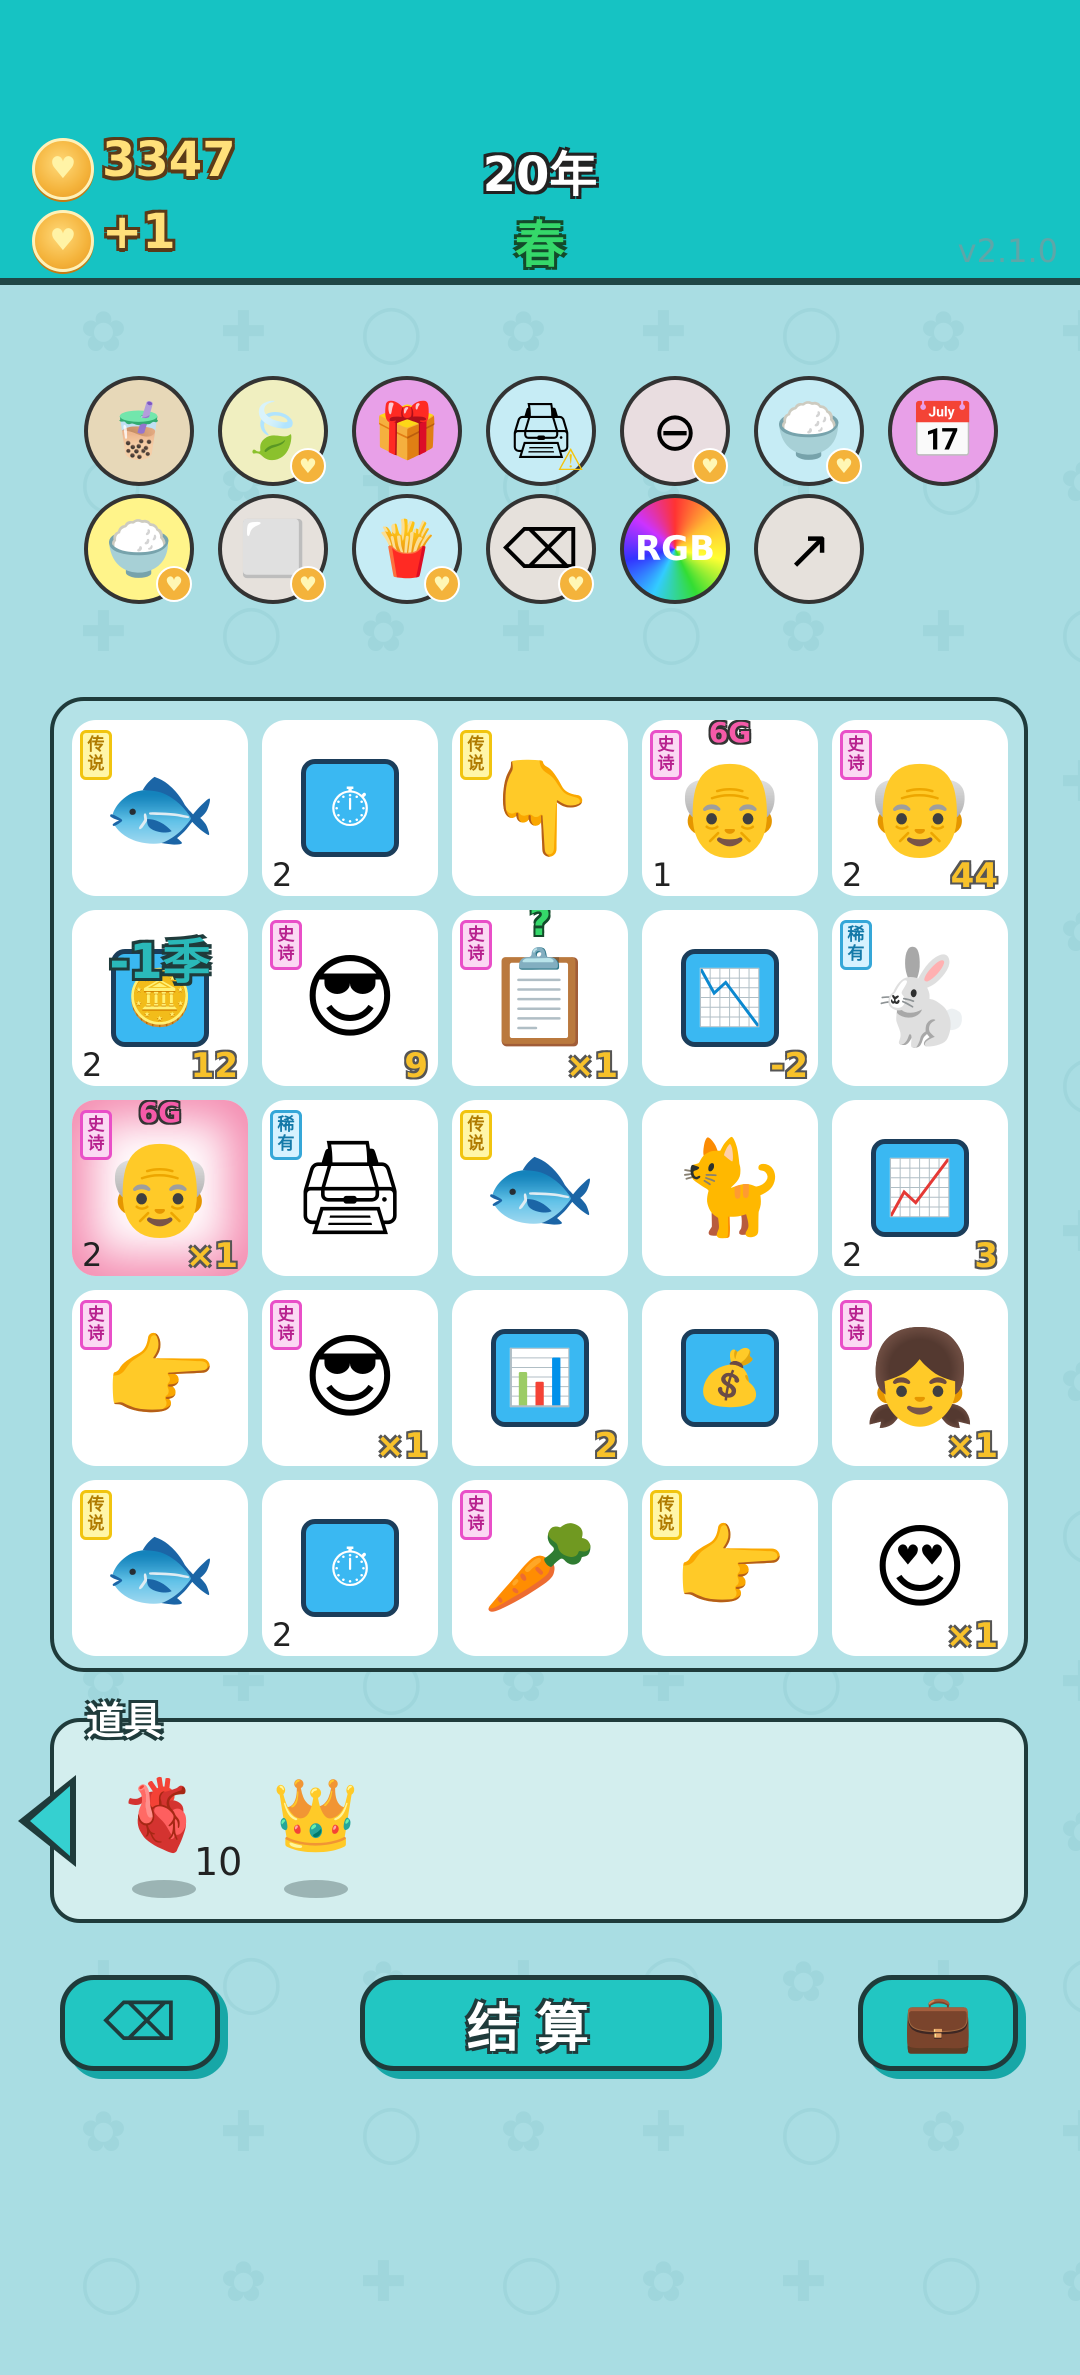  What do you see at coordinates (273, 431) in the screenshot?
I see `leaf-relic: 🍃 ♥` at bounding box center [273, 431].